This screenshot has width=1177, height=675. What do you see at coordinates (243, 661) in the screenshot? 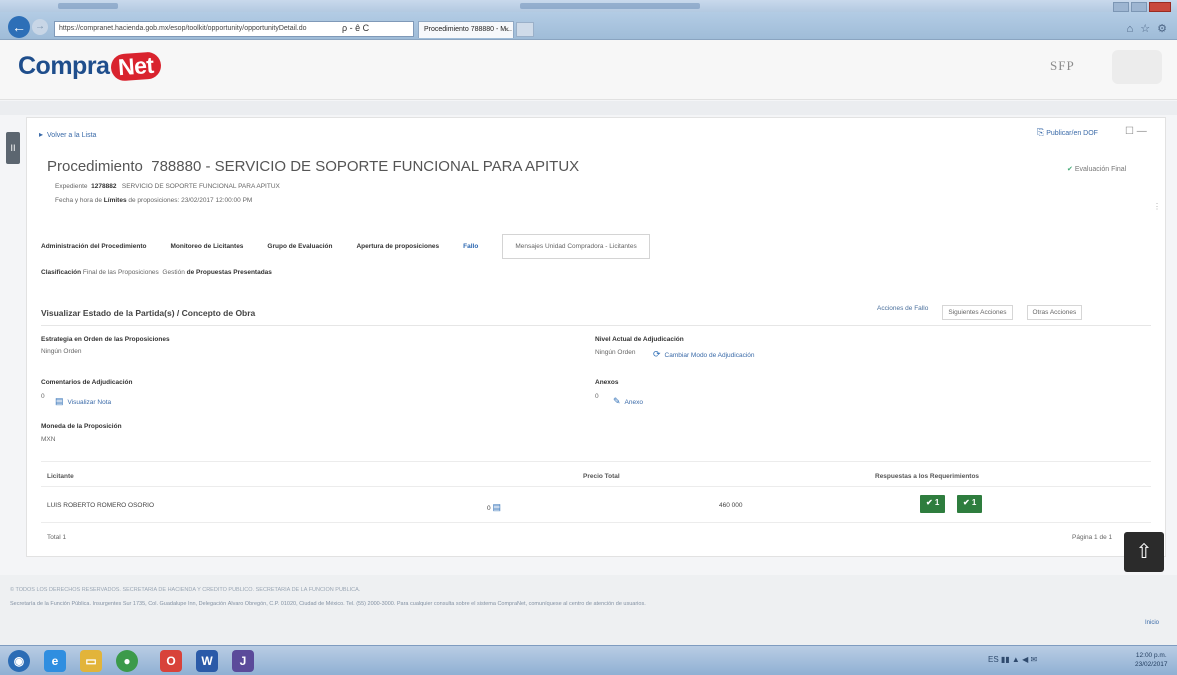
I see `app-icon: J` at bounding box center [243, 661].